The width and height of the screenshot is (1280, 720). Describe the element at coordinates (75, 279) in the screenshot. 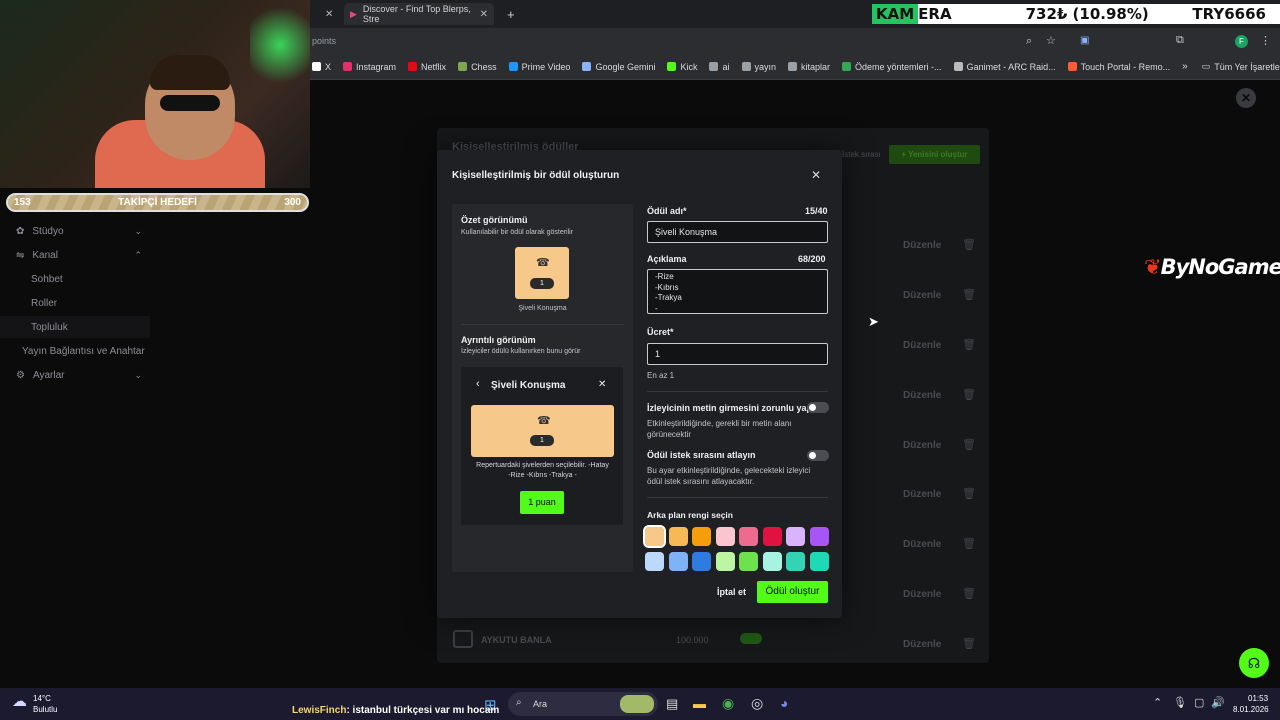

I see `sidebar-item-chat: Sohbet` at that location.